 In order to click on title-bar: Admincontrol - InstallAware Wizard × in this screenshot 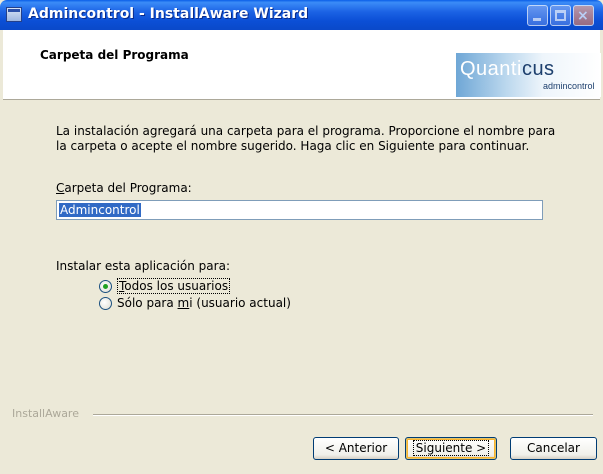, I will do `click(301, 15)`.